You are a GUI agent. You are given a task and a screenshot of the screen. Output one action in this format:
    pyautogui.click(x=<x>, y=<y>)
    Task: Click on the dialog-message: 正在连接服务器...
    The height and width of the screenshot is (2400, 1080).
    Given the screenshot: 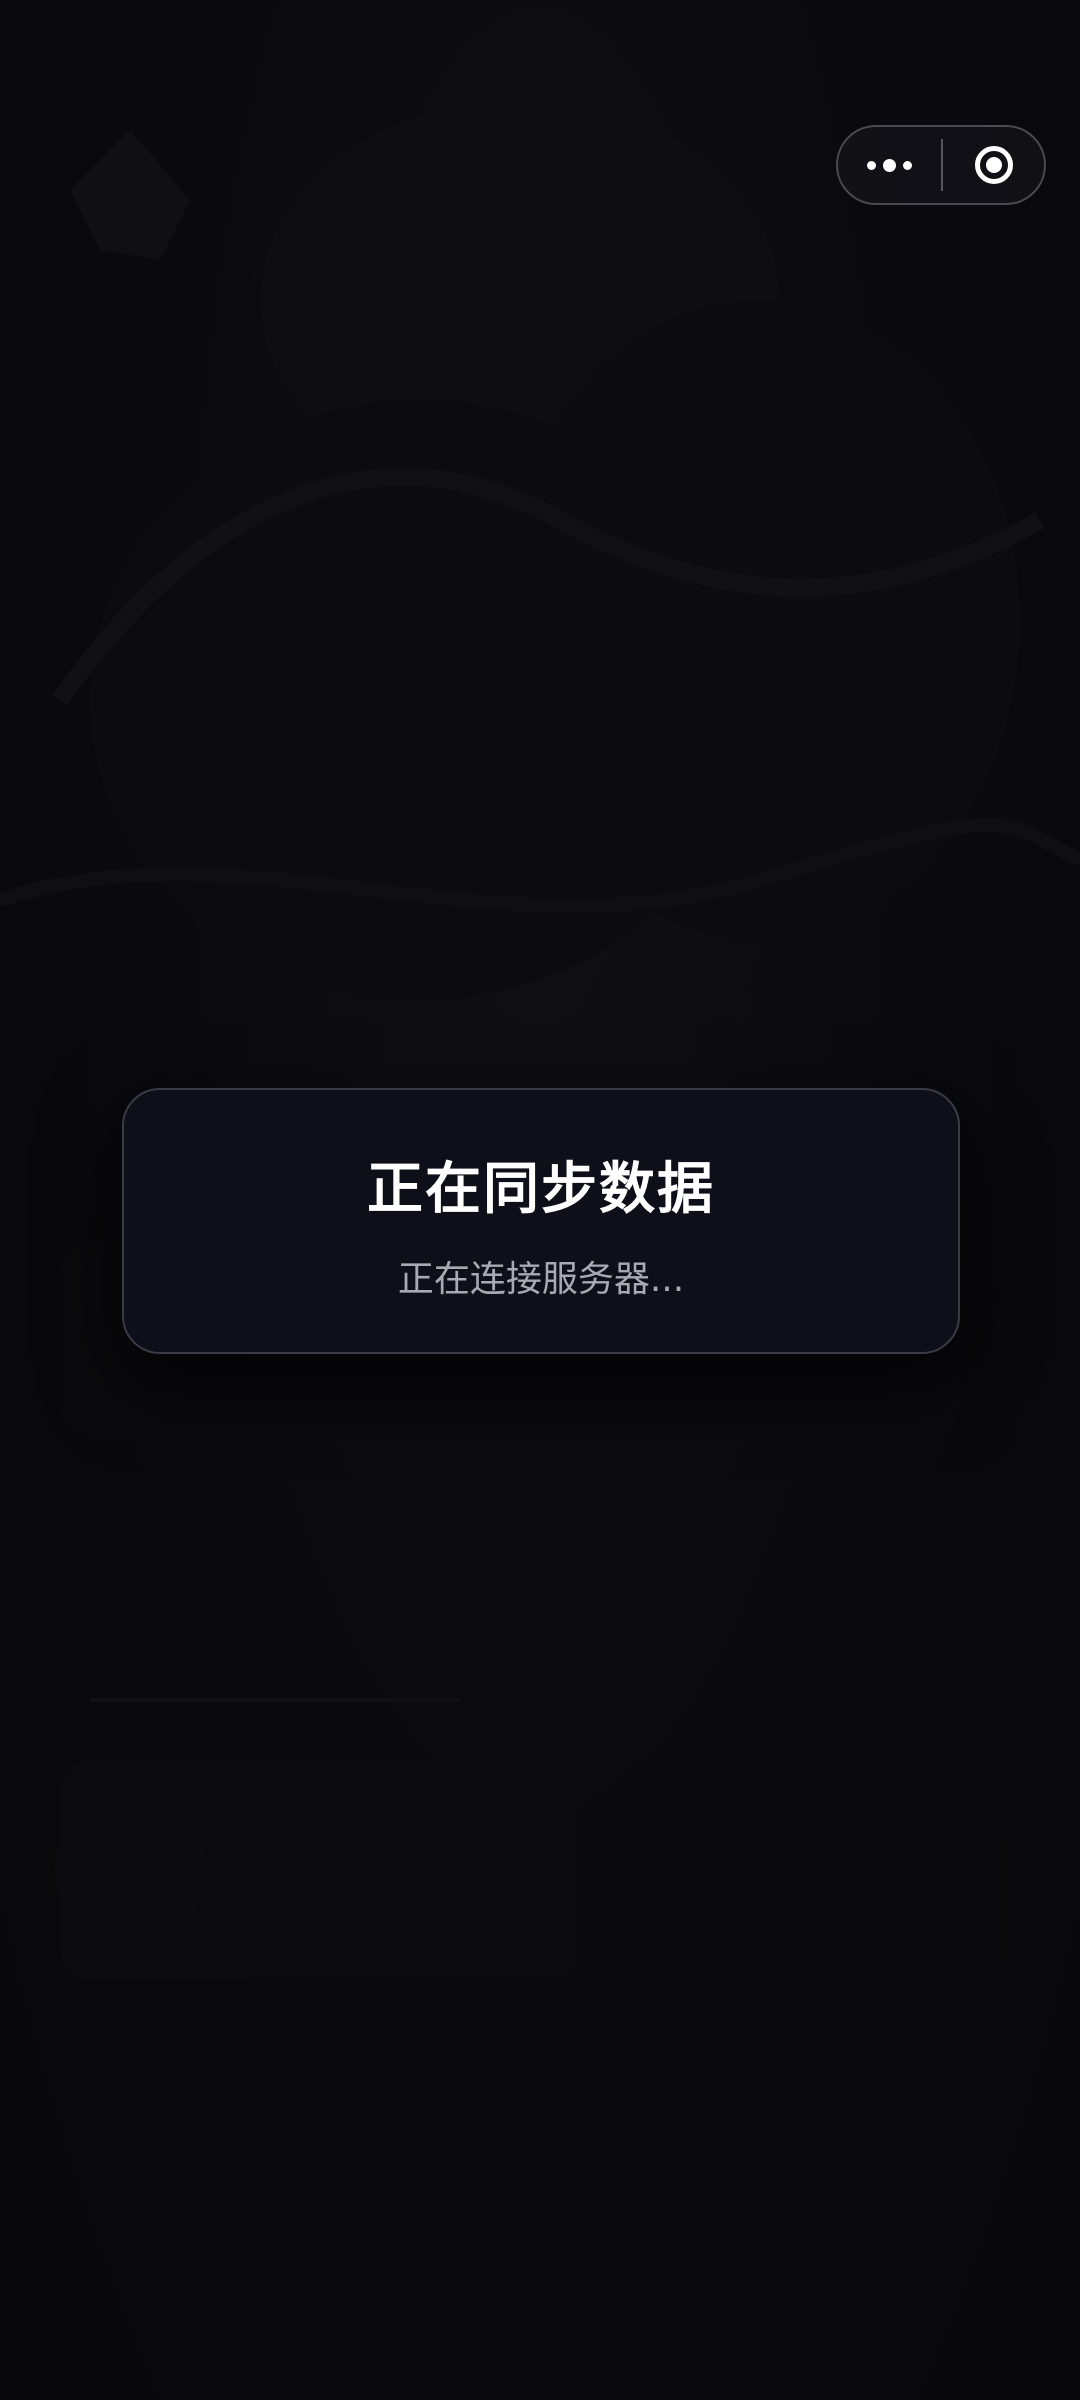 What is the action you would take?
    pyautogui.click(x=541, y=1279)
    